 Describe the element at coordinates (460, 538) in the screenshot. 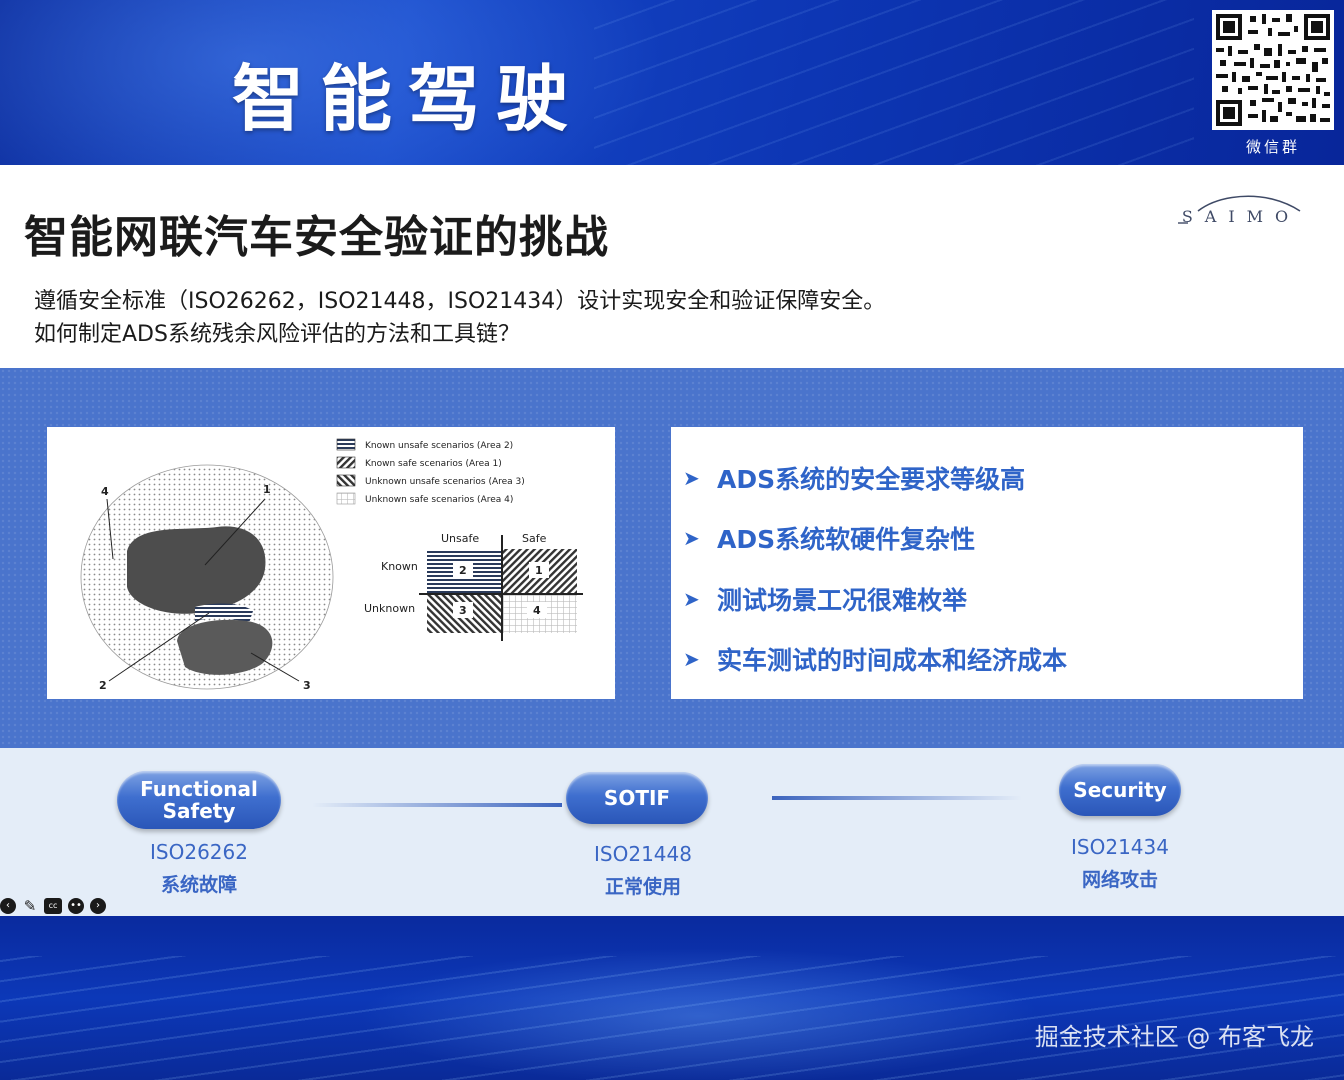

I see `matrix-col-unsafe: Unsafe` at that location.